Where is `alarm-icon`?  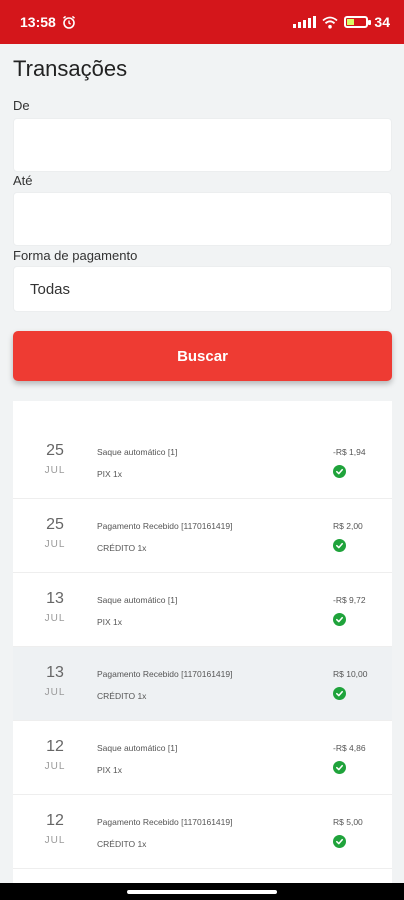
alarm-icon is located at coordinates (68, 22).